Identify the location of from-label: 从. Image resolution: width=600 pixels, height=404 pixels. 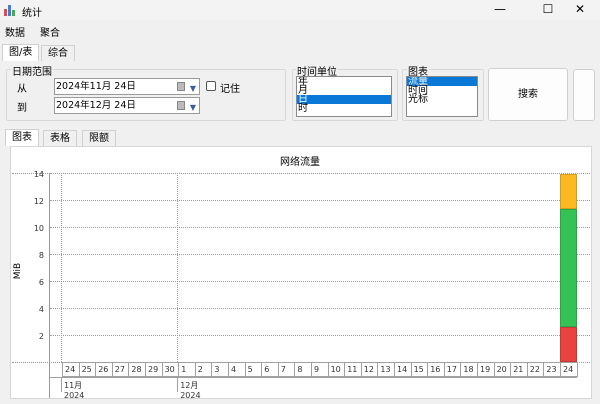
(22, 89).